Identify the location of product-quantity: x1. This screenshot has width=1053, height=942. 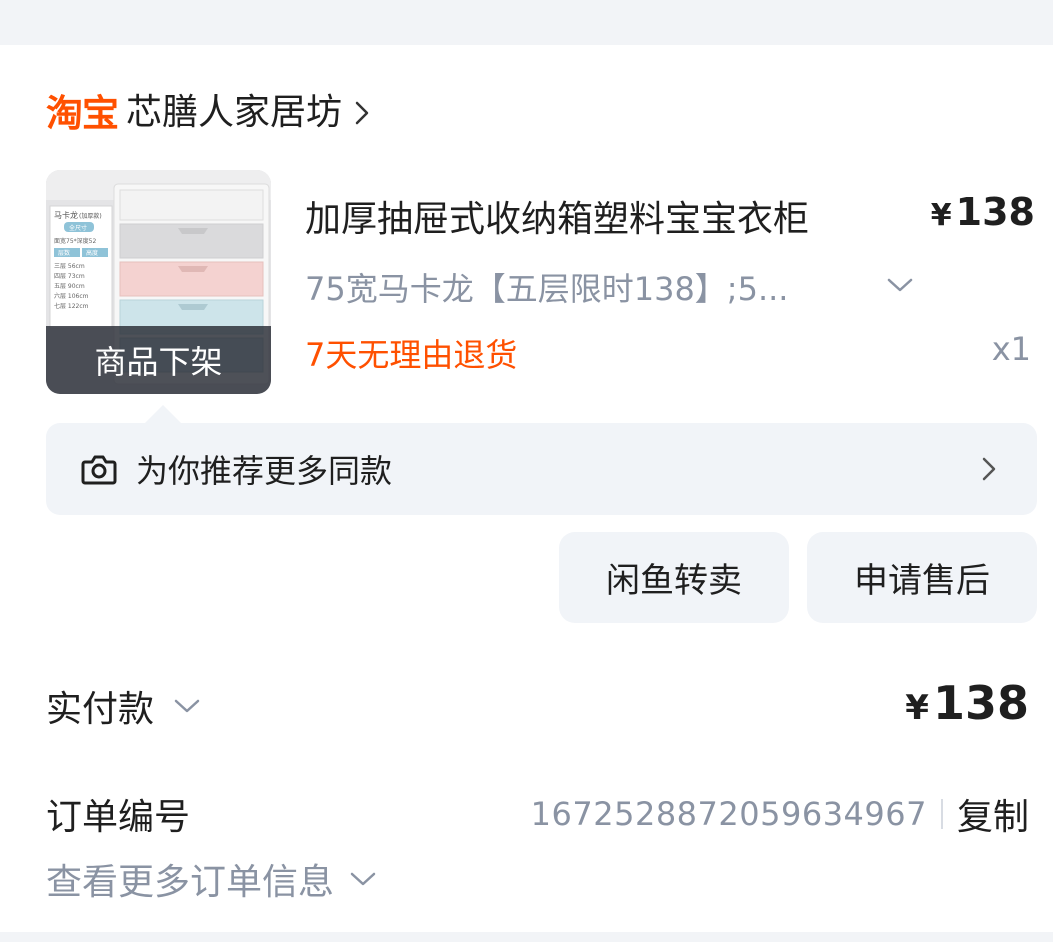
(1011, 349).